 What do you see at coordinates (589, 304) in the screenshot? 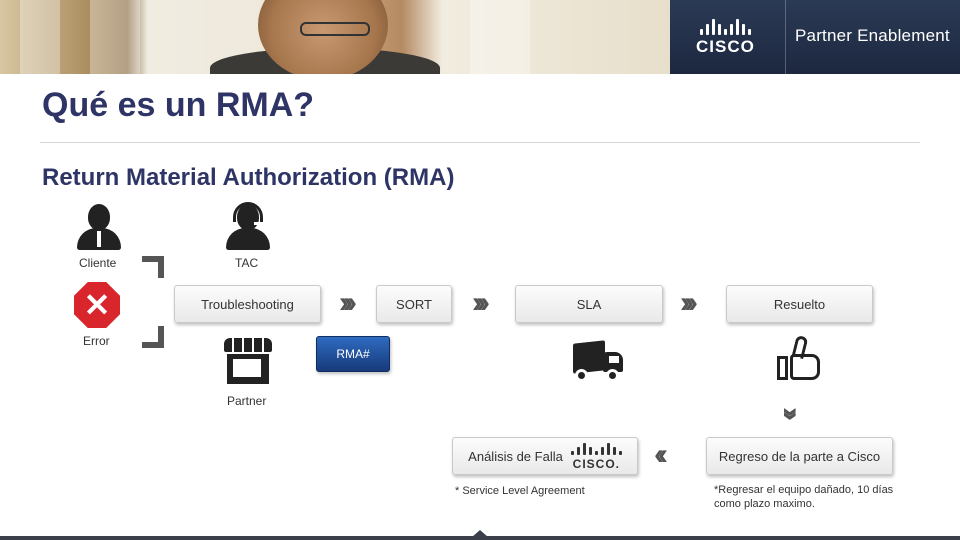
I see `step-sla: SLA` at bounding box center [589, 304].